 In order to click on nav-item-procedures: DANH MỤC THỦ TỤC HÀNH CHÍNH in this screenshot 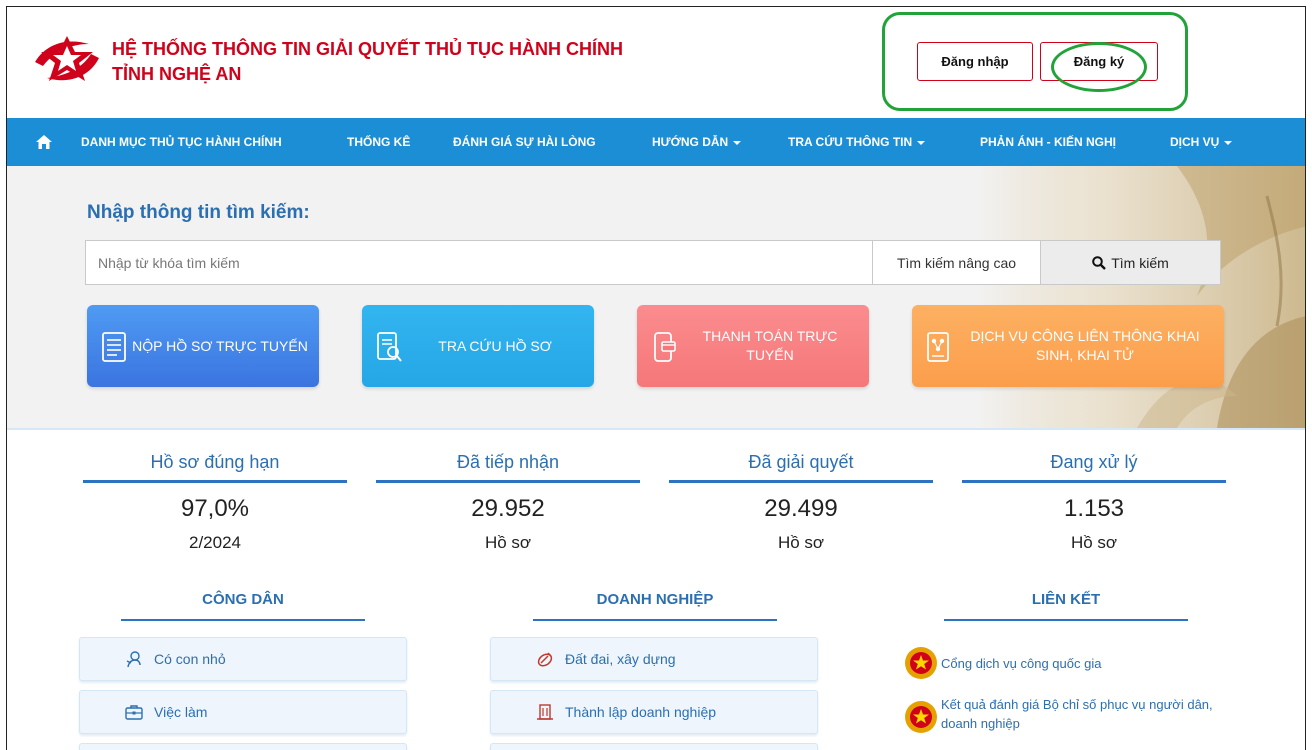, I will do `click(181, 142)`.